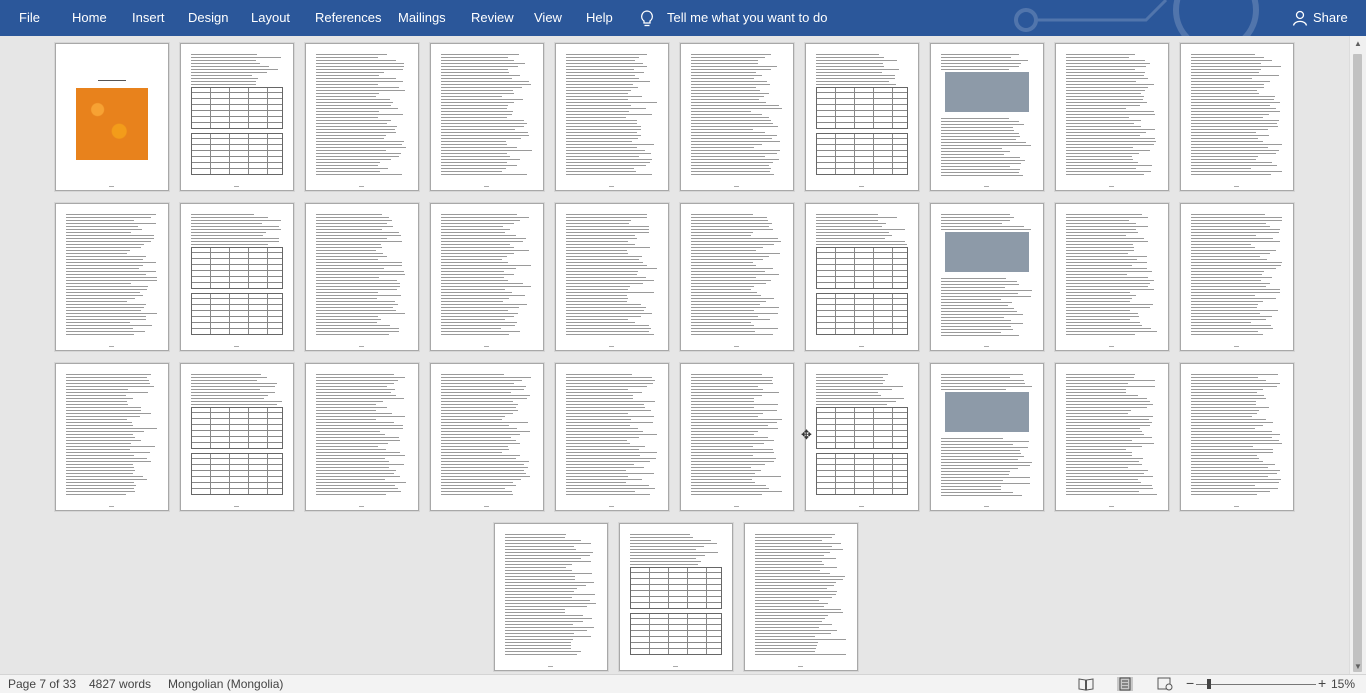 This screenshot has height=693, width=1366. Describe the element at coordinates (1330, 18) in the screenshot. I see `share-button: Share` at that location.